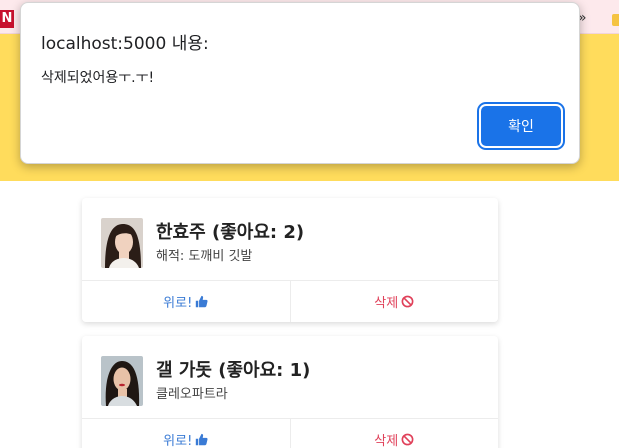 This screenshot has width=619, height=448. Describe the element at coordinates (192, 394) in the screenshot. I see `star-description: 클레오파트라` at that location.